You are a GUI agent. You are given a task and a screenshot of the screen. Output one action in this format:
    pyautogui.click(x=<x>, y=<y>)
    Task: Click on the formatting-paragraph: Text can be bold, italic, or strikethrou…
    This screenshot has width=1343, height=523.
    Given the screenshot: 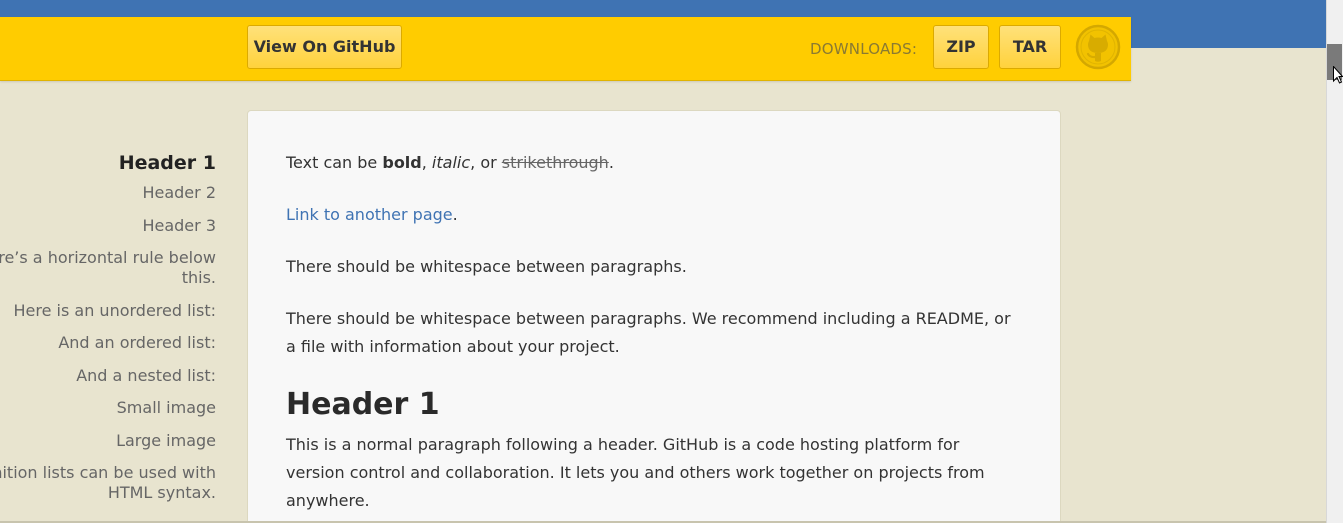 What is the action you would take?
    pyautogui.click(x=654, y=163)
    